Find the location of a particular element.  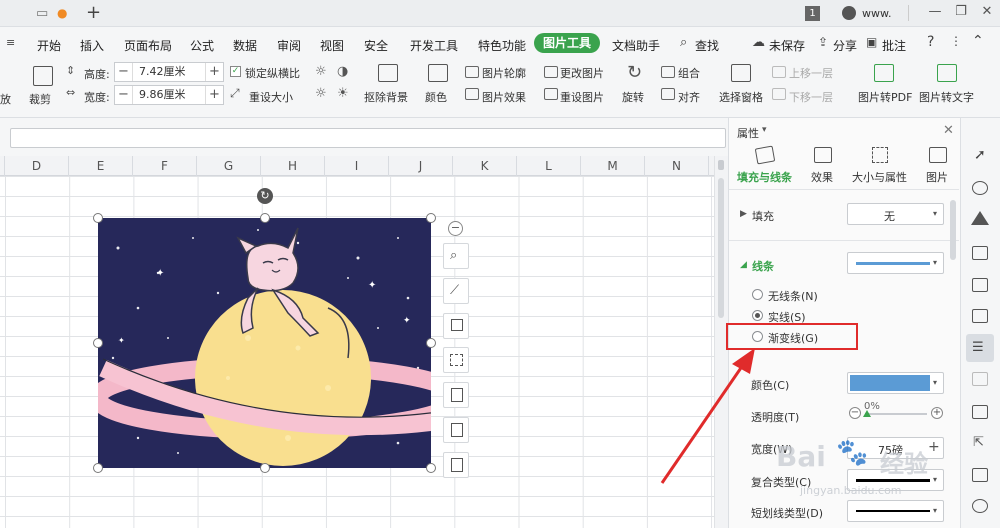

crop-icon is located at coordinates (43, 76).